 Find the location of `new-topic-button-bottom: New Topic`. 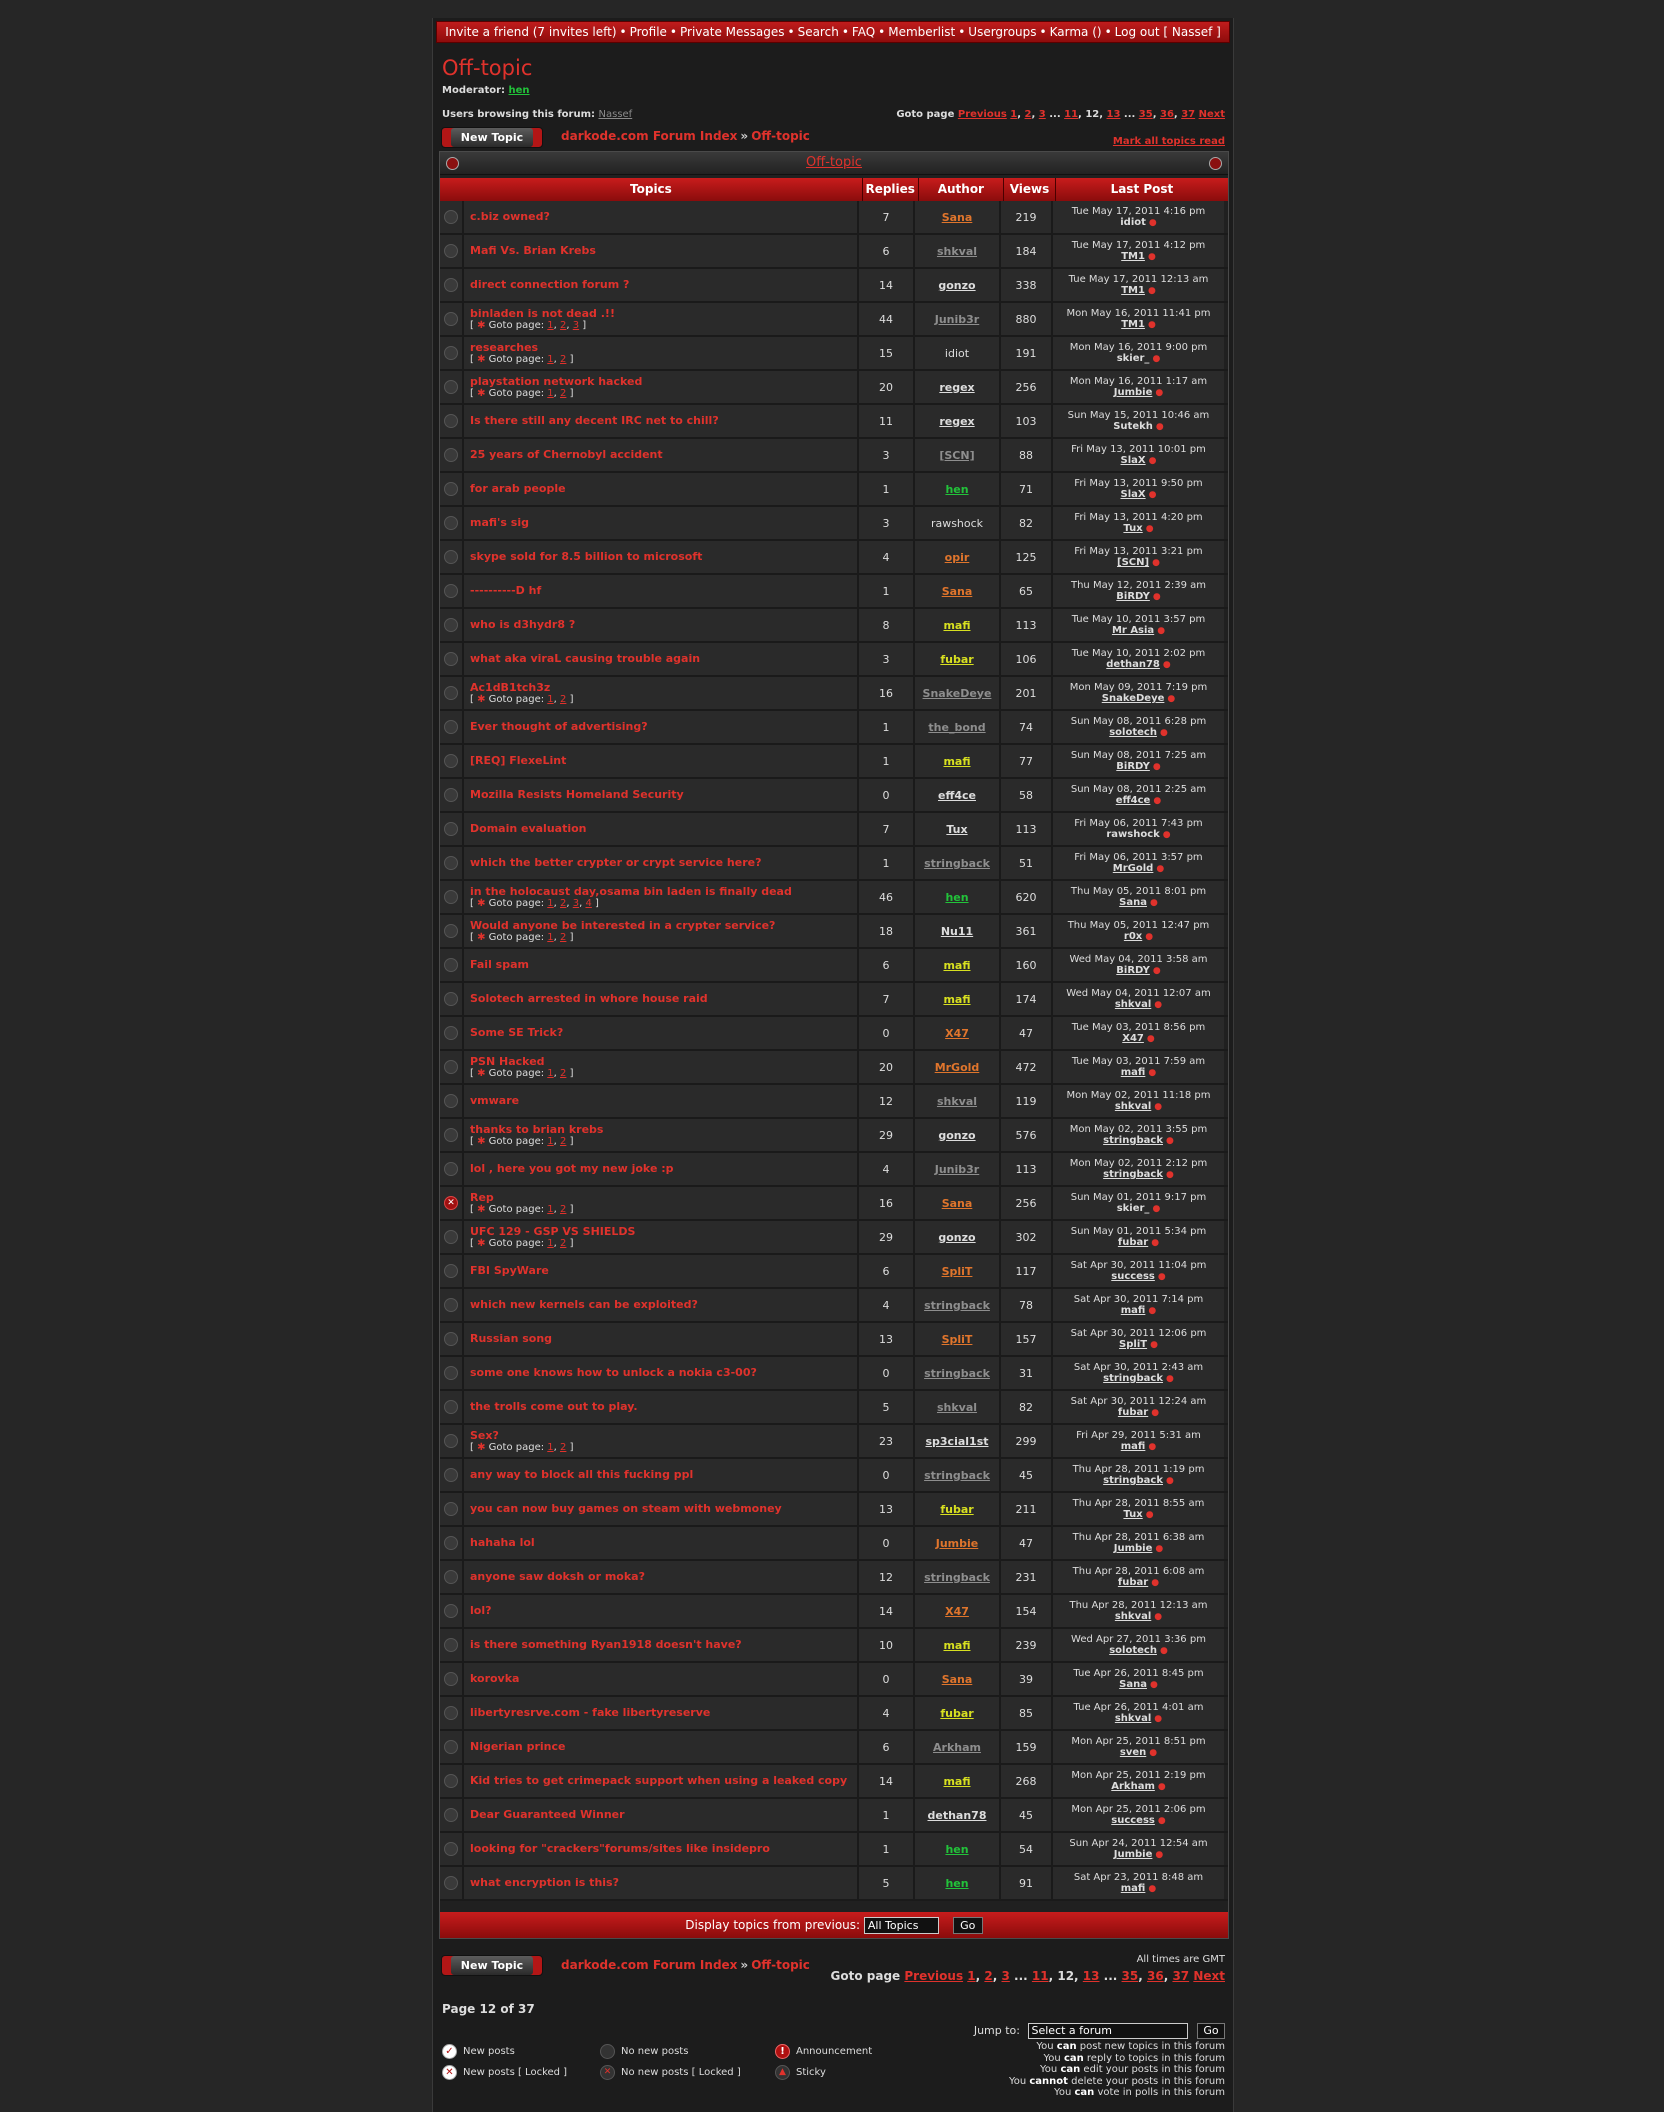

new-topic-button-bottom: New Topic is located at coordinates (492, 1965).